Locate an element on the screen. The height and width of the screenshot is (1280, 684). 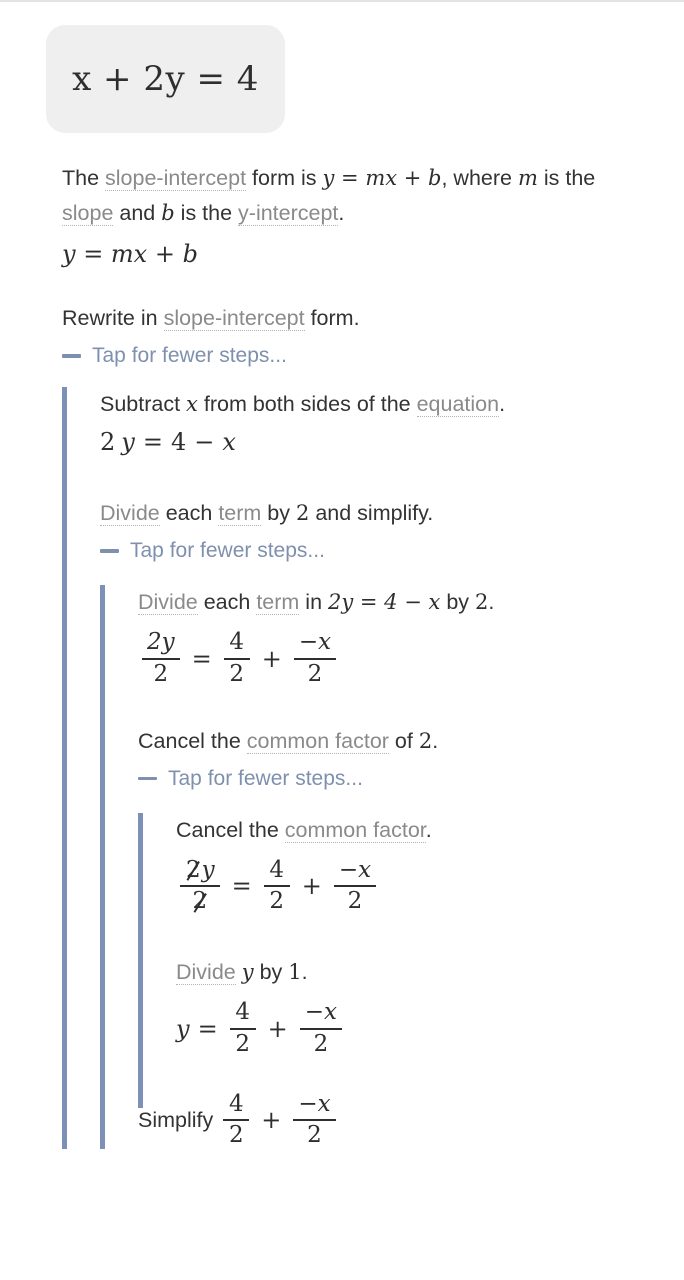
eq-right-num: 4 is located at coordinates (178, 442).